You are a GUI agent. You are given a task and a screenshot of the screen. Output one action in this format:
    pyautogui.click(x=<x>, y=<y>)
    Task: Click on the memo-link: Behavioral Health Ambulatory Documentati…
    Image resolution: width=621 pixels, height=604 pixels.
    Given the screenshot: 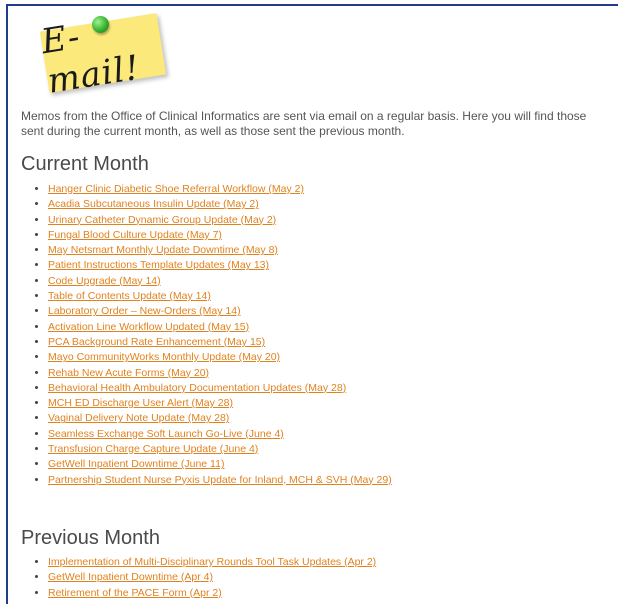 What is the action you would take?
    pyautogui.click(x=197, y=388)
    